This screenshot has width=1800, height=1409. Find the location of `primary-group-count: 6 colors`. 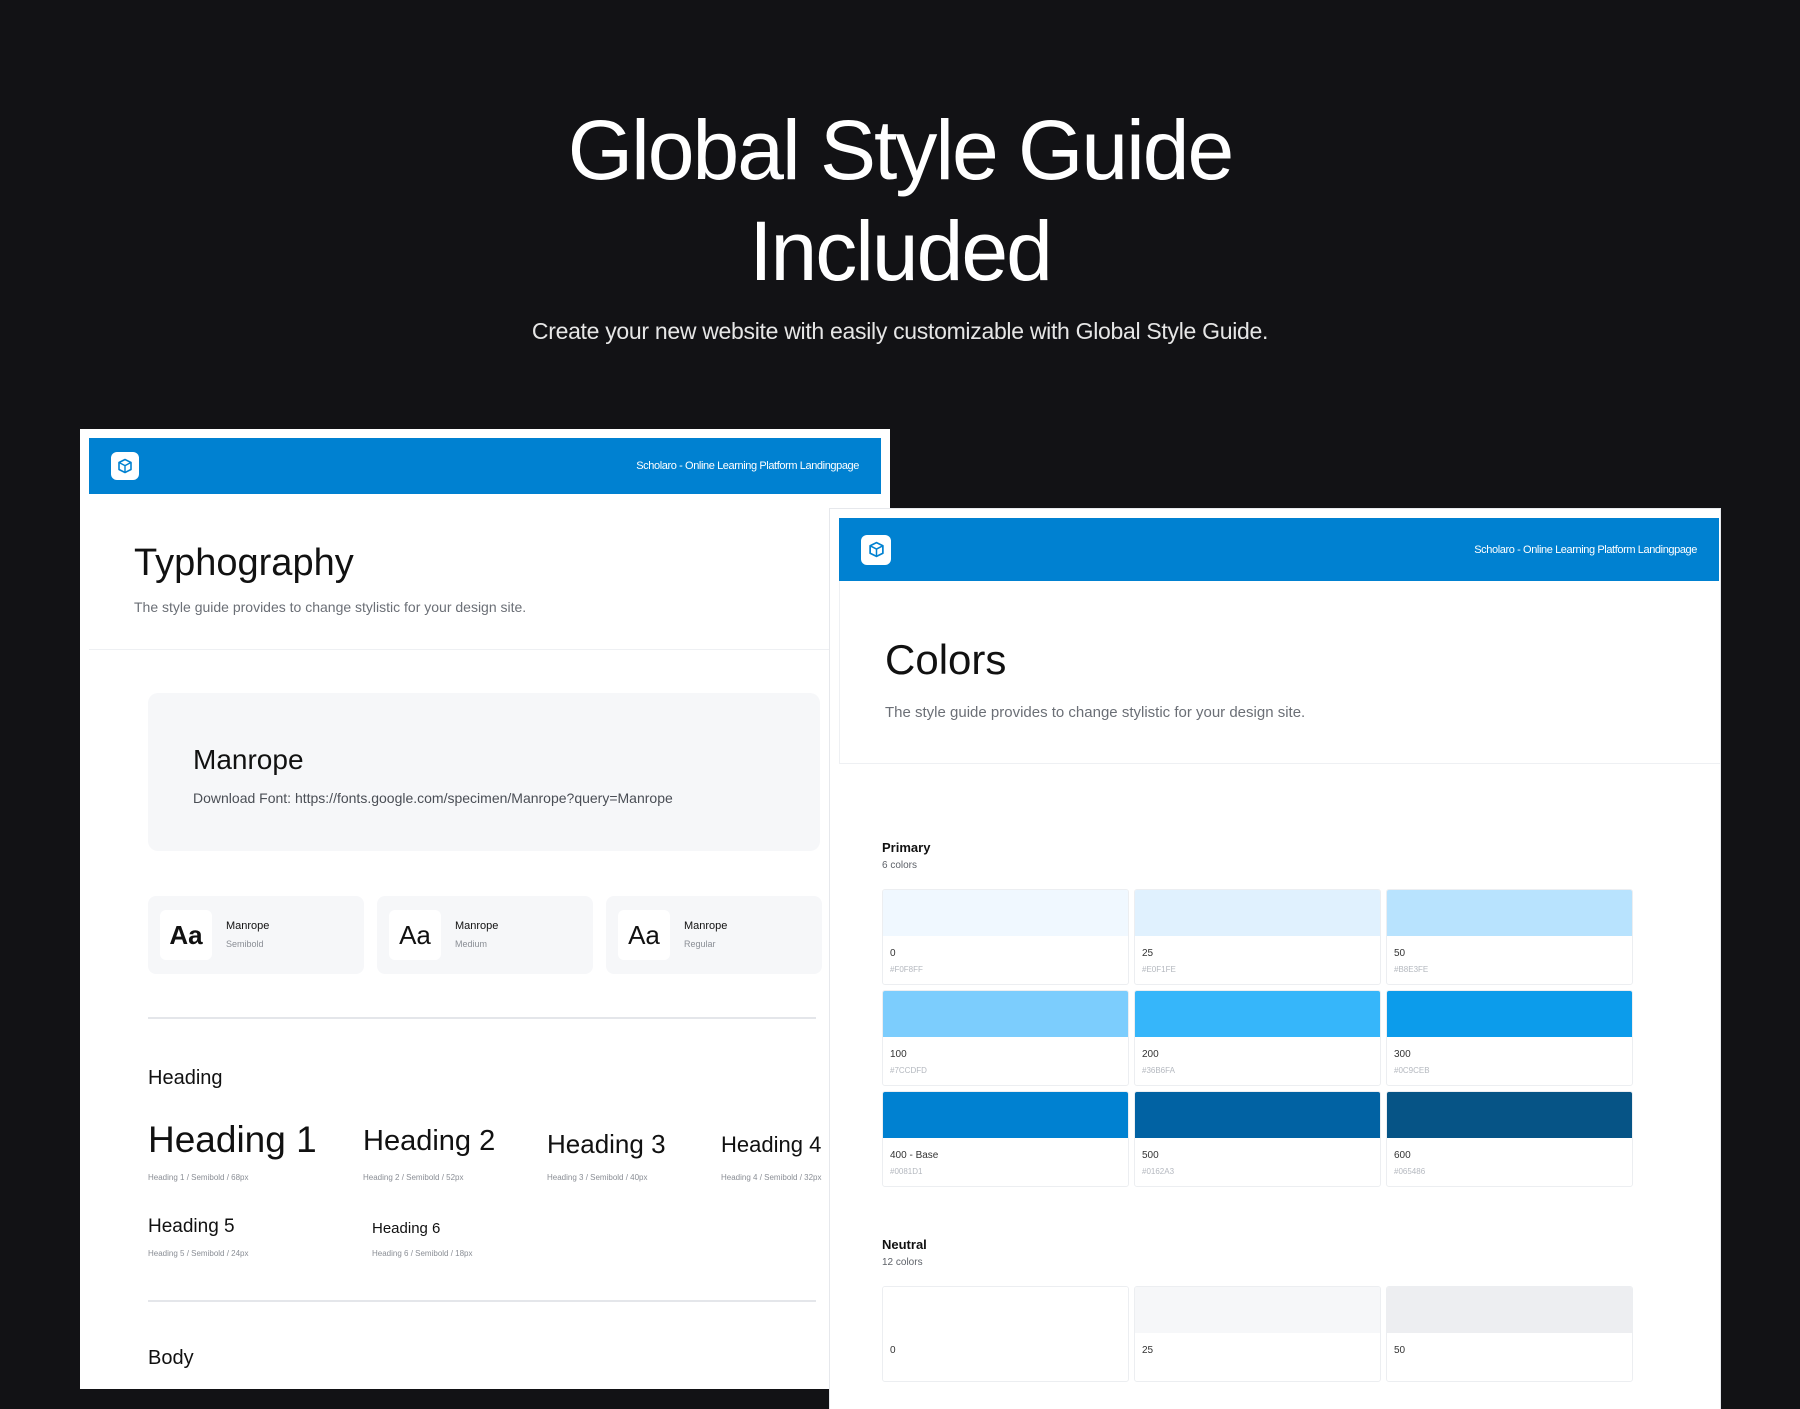

primary-group-count: 6 colors is located at coordinates (900, 865).